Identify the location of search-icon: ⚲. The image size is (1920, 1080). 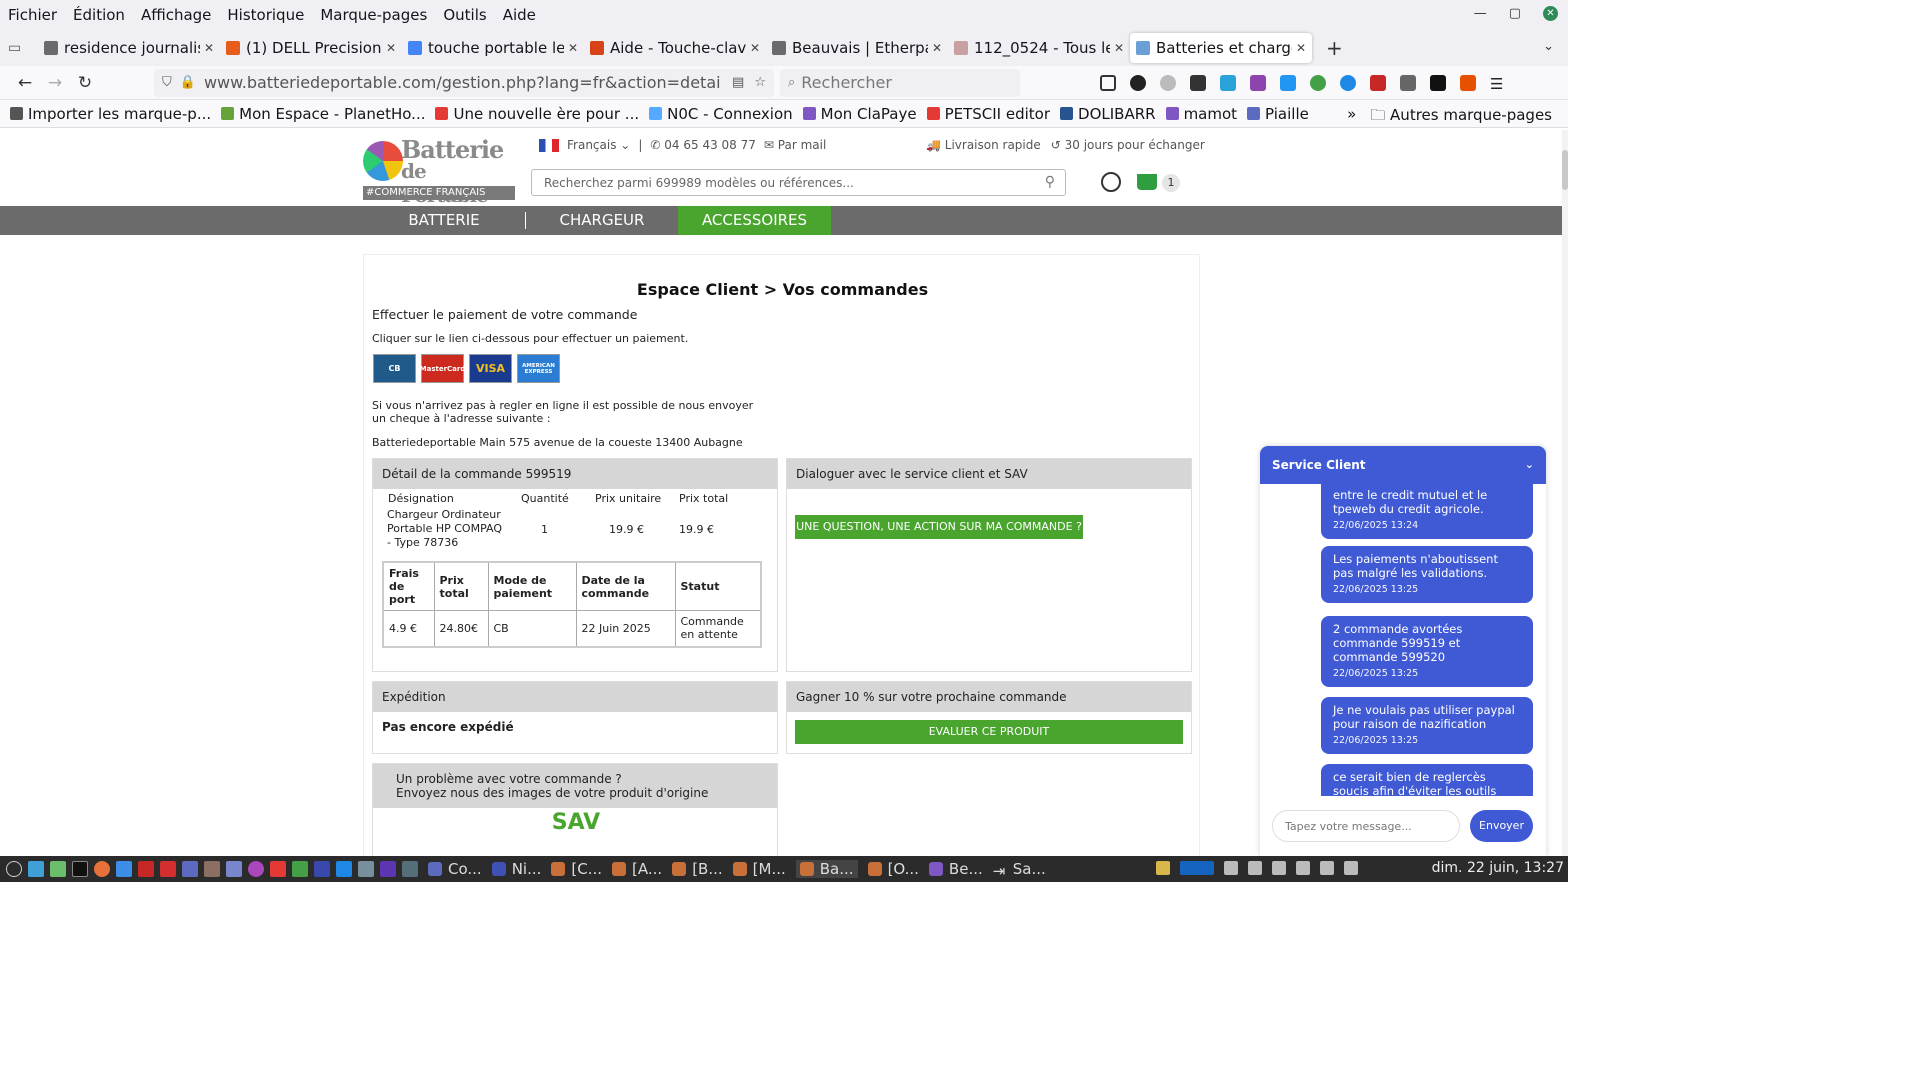
(1050, 182).